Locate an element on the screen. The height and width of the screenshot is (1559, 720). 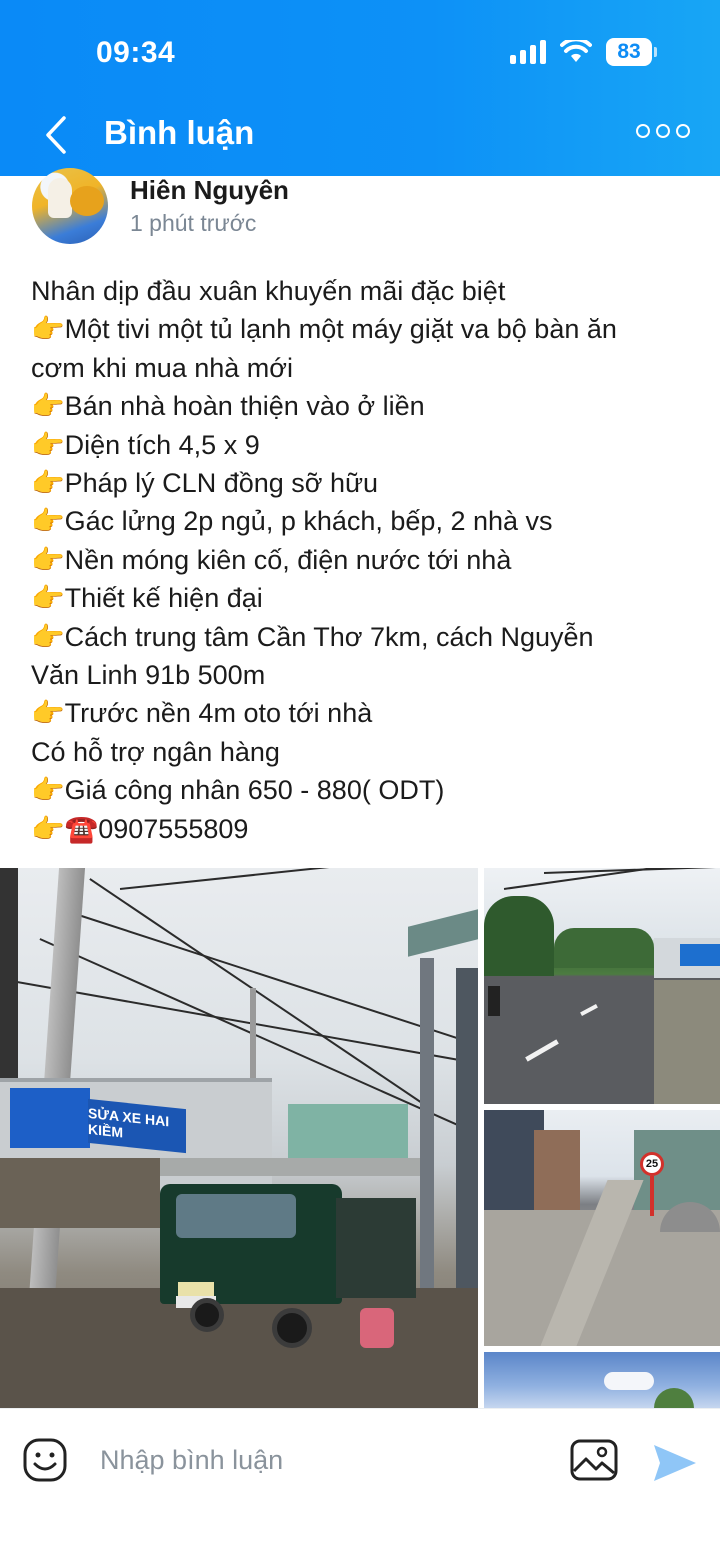
post-line: 👉Thiết kế hiện đại is located at coordinates (147, 598).